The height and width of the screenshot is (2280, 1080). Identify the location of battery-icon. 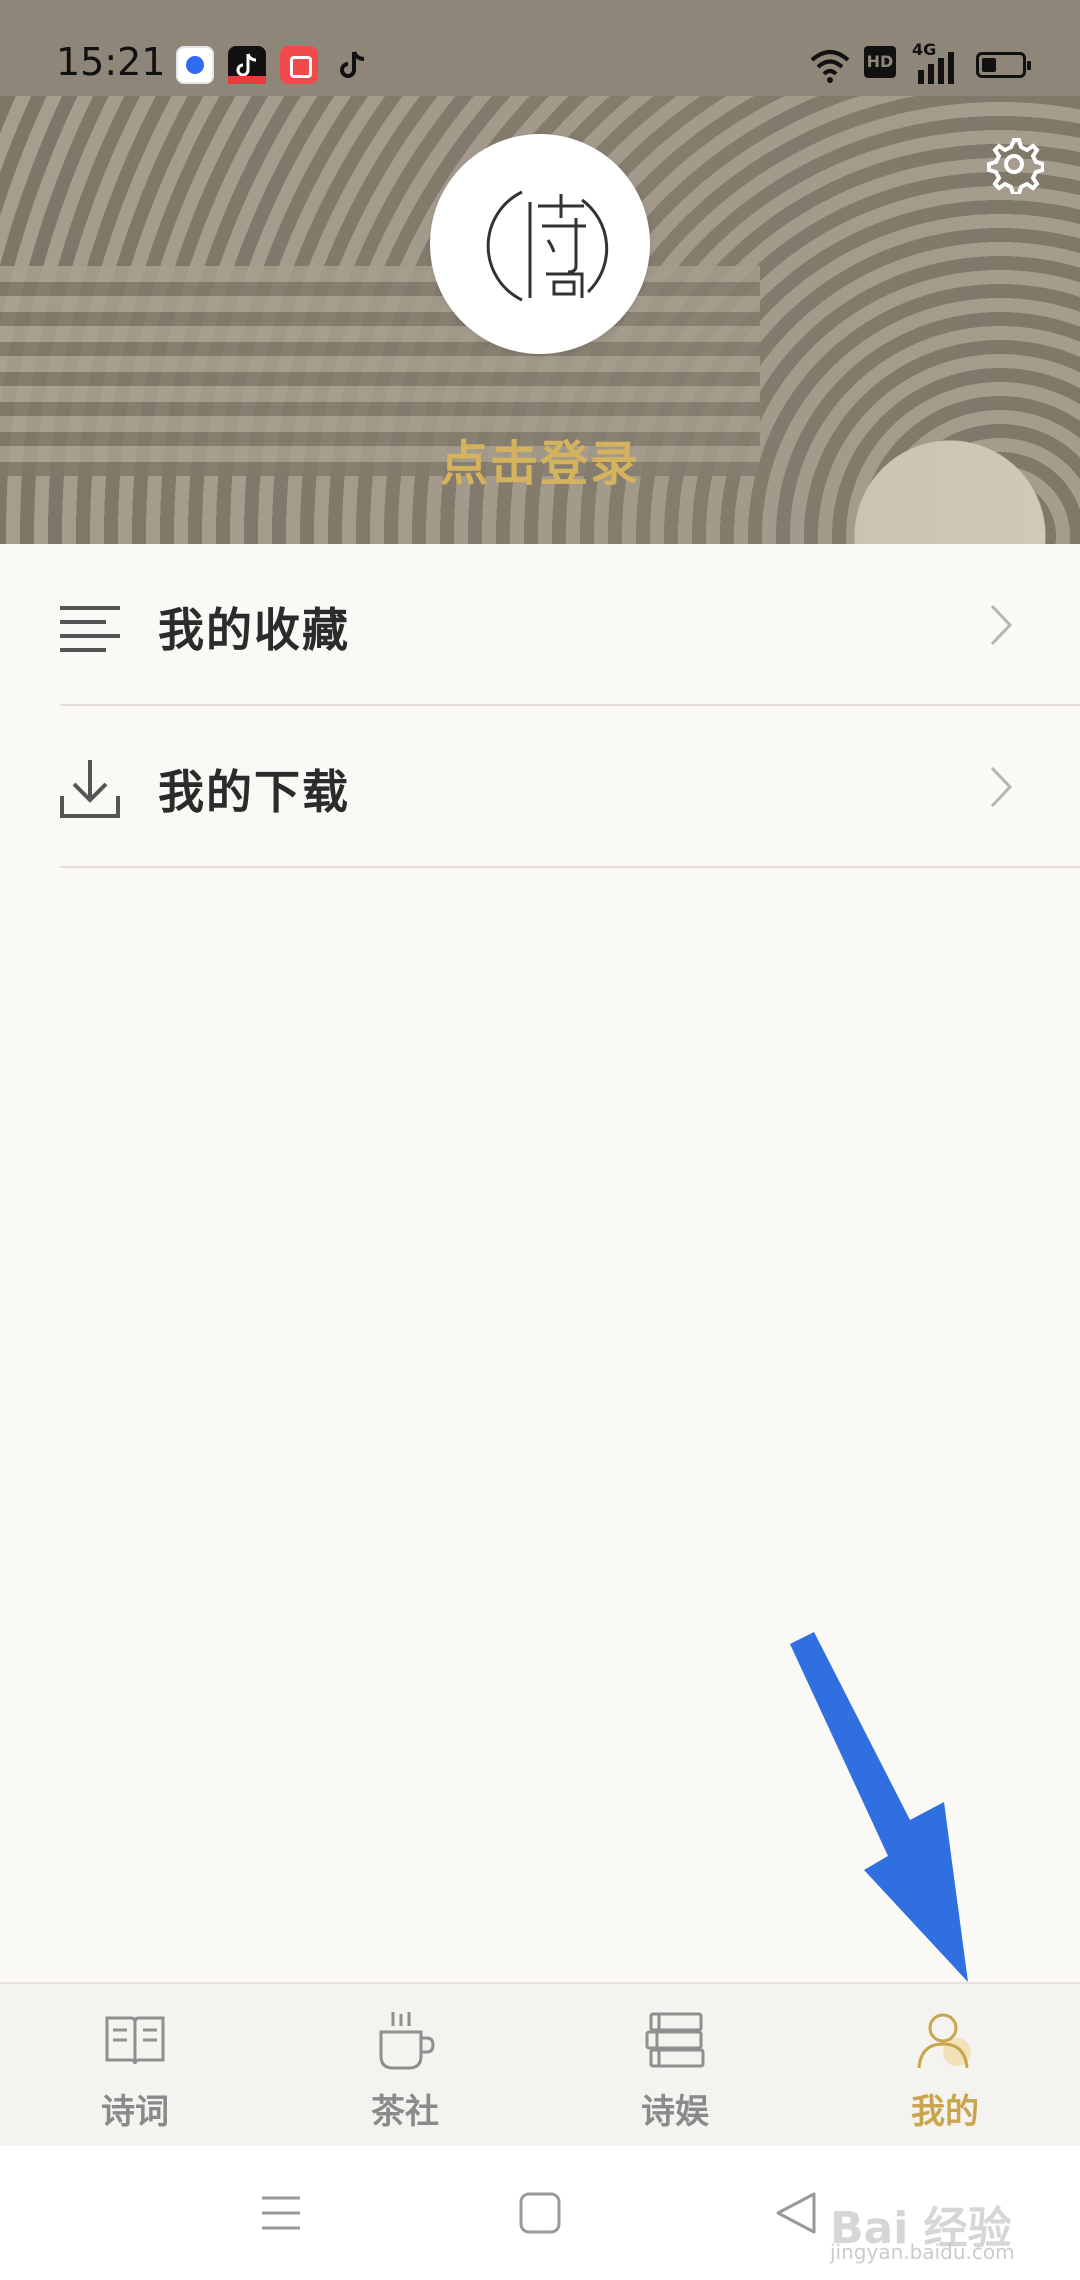
(1003, 65).